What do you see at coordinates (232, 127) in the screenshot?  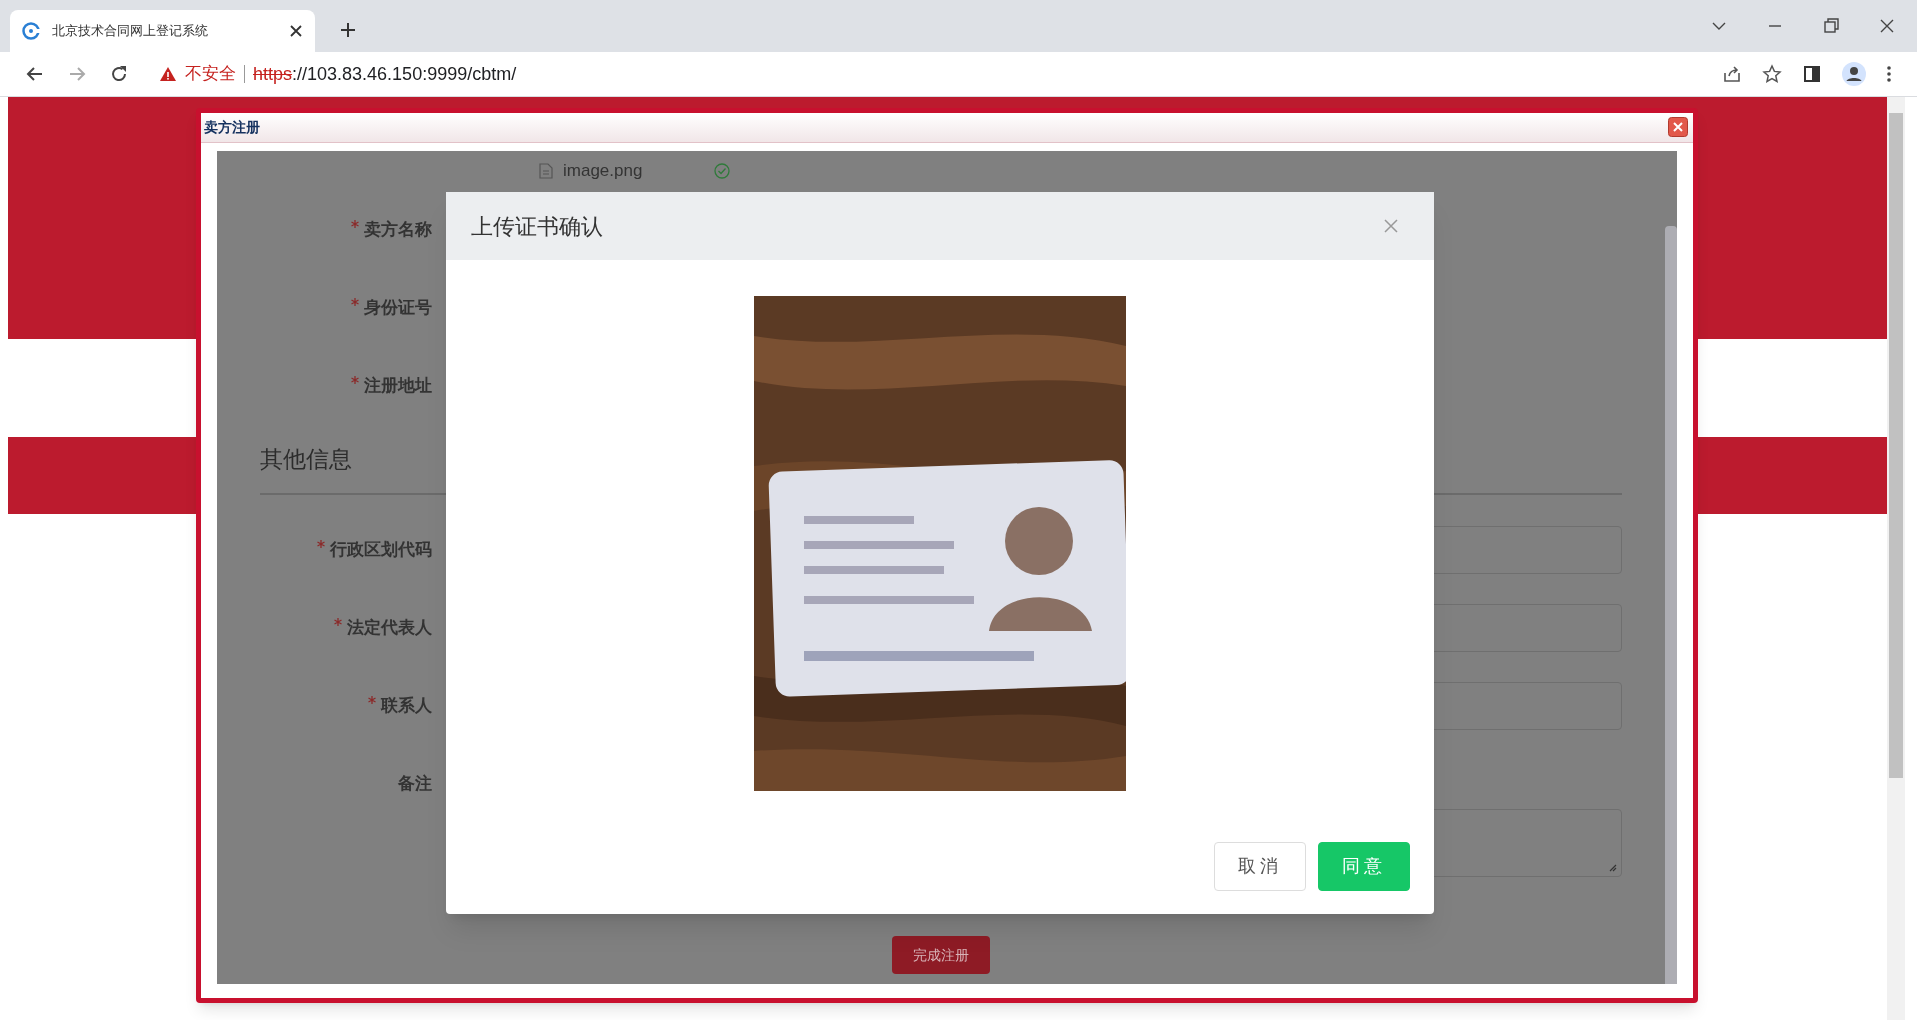 I see `window-title: 卖方注册` at bounding box center [232, 127].